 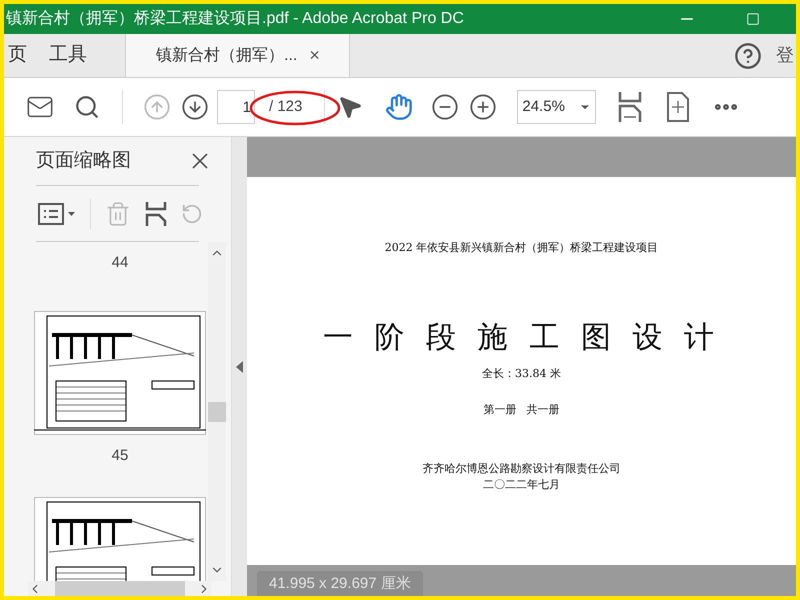 What do you see at coordinates (236, 107) in the screenshot?
I see `page-number-field: 1` at bounding box center [236, 107].